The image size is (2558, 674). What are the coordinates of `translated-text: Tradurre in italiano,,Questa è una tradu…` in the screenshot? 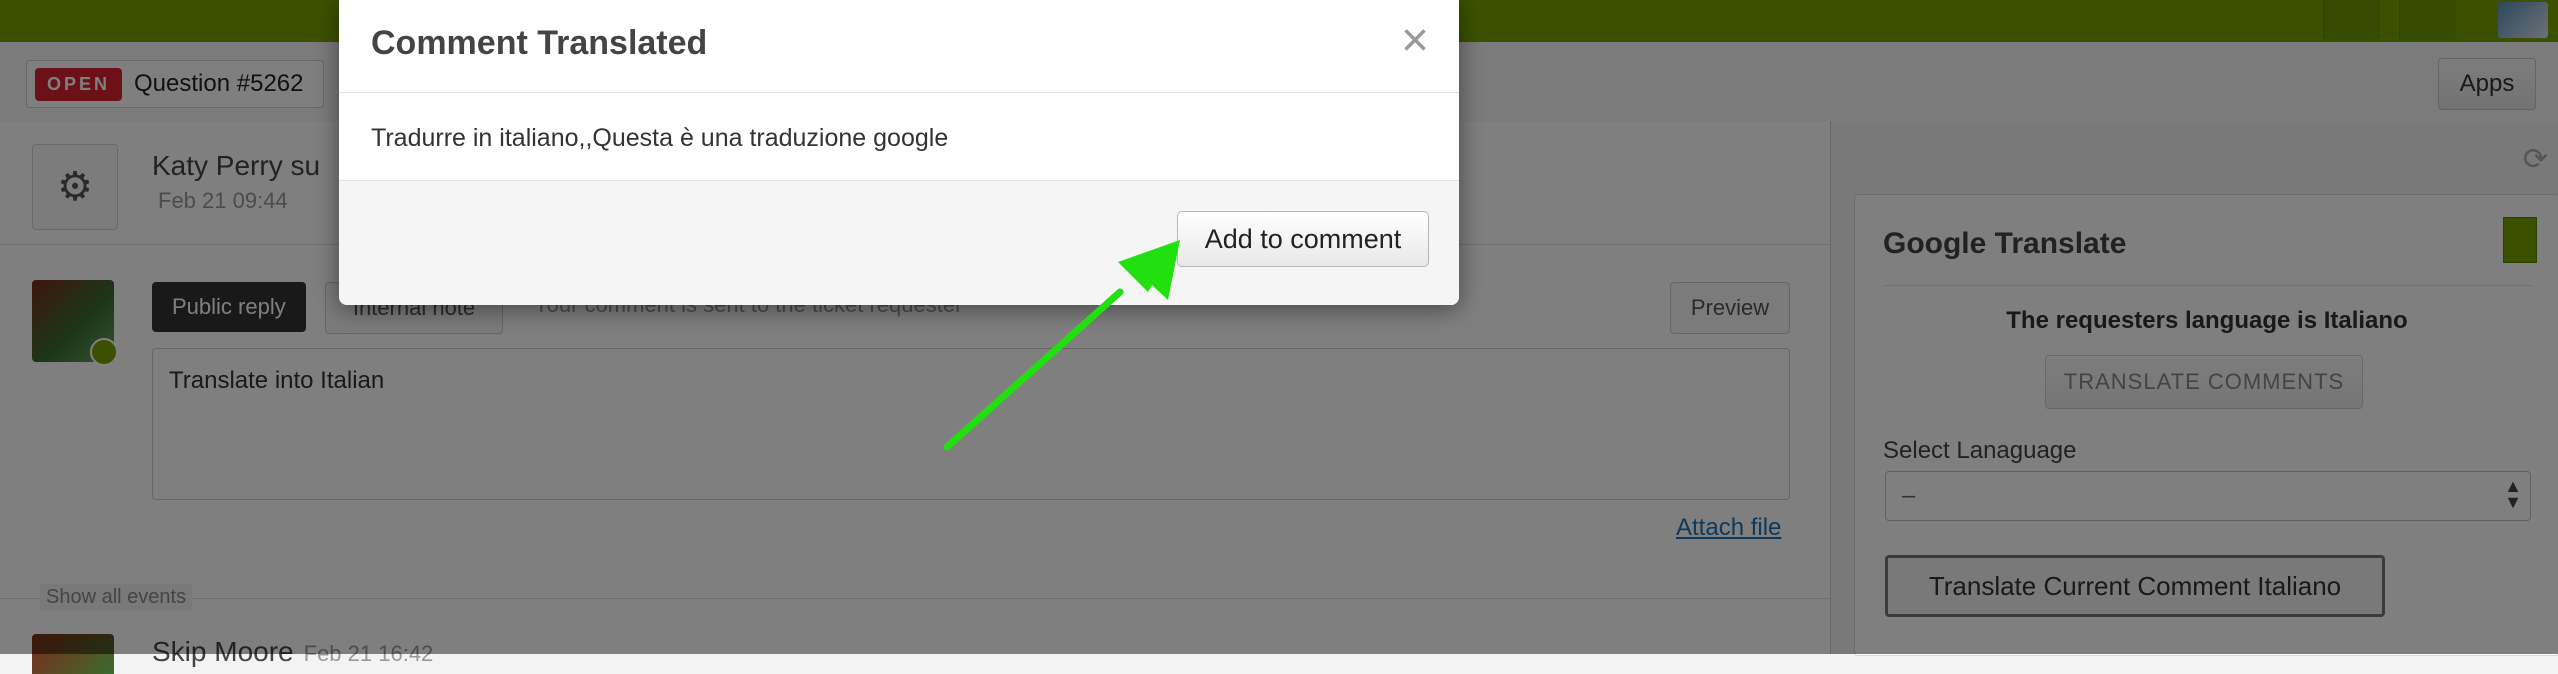 It's located at (660, 138).